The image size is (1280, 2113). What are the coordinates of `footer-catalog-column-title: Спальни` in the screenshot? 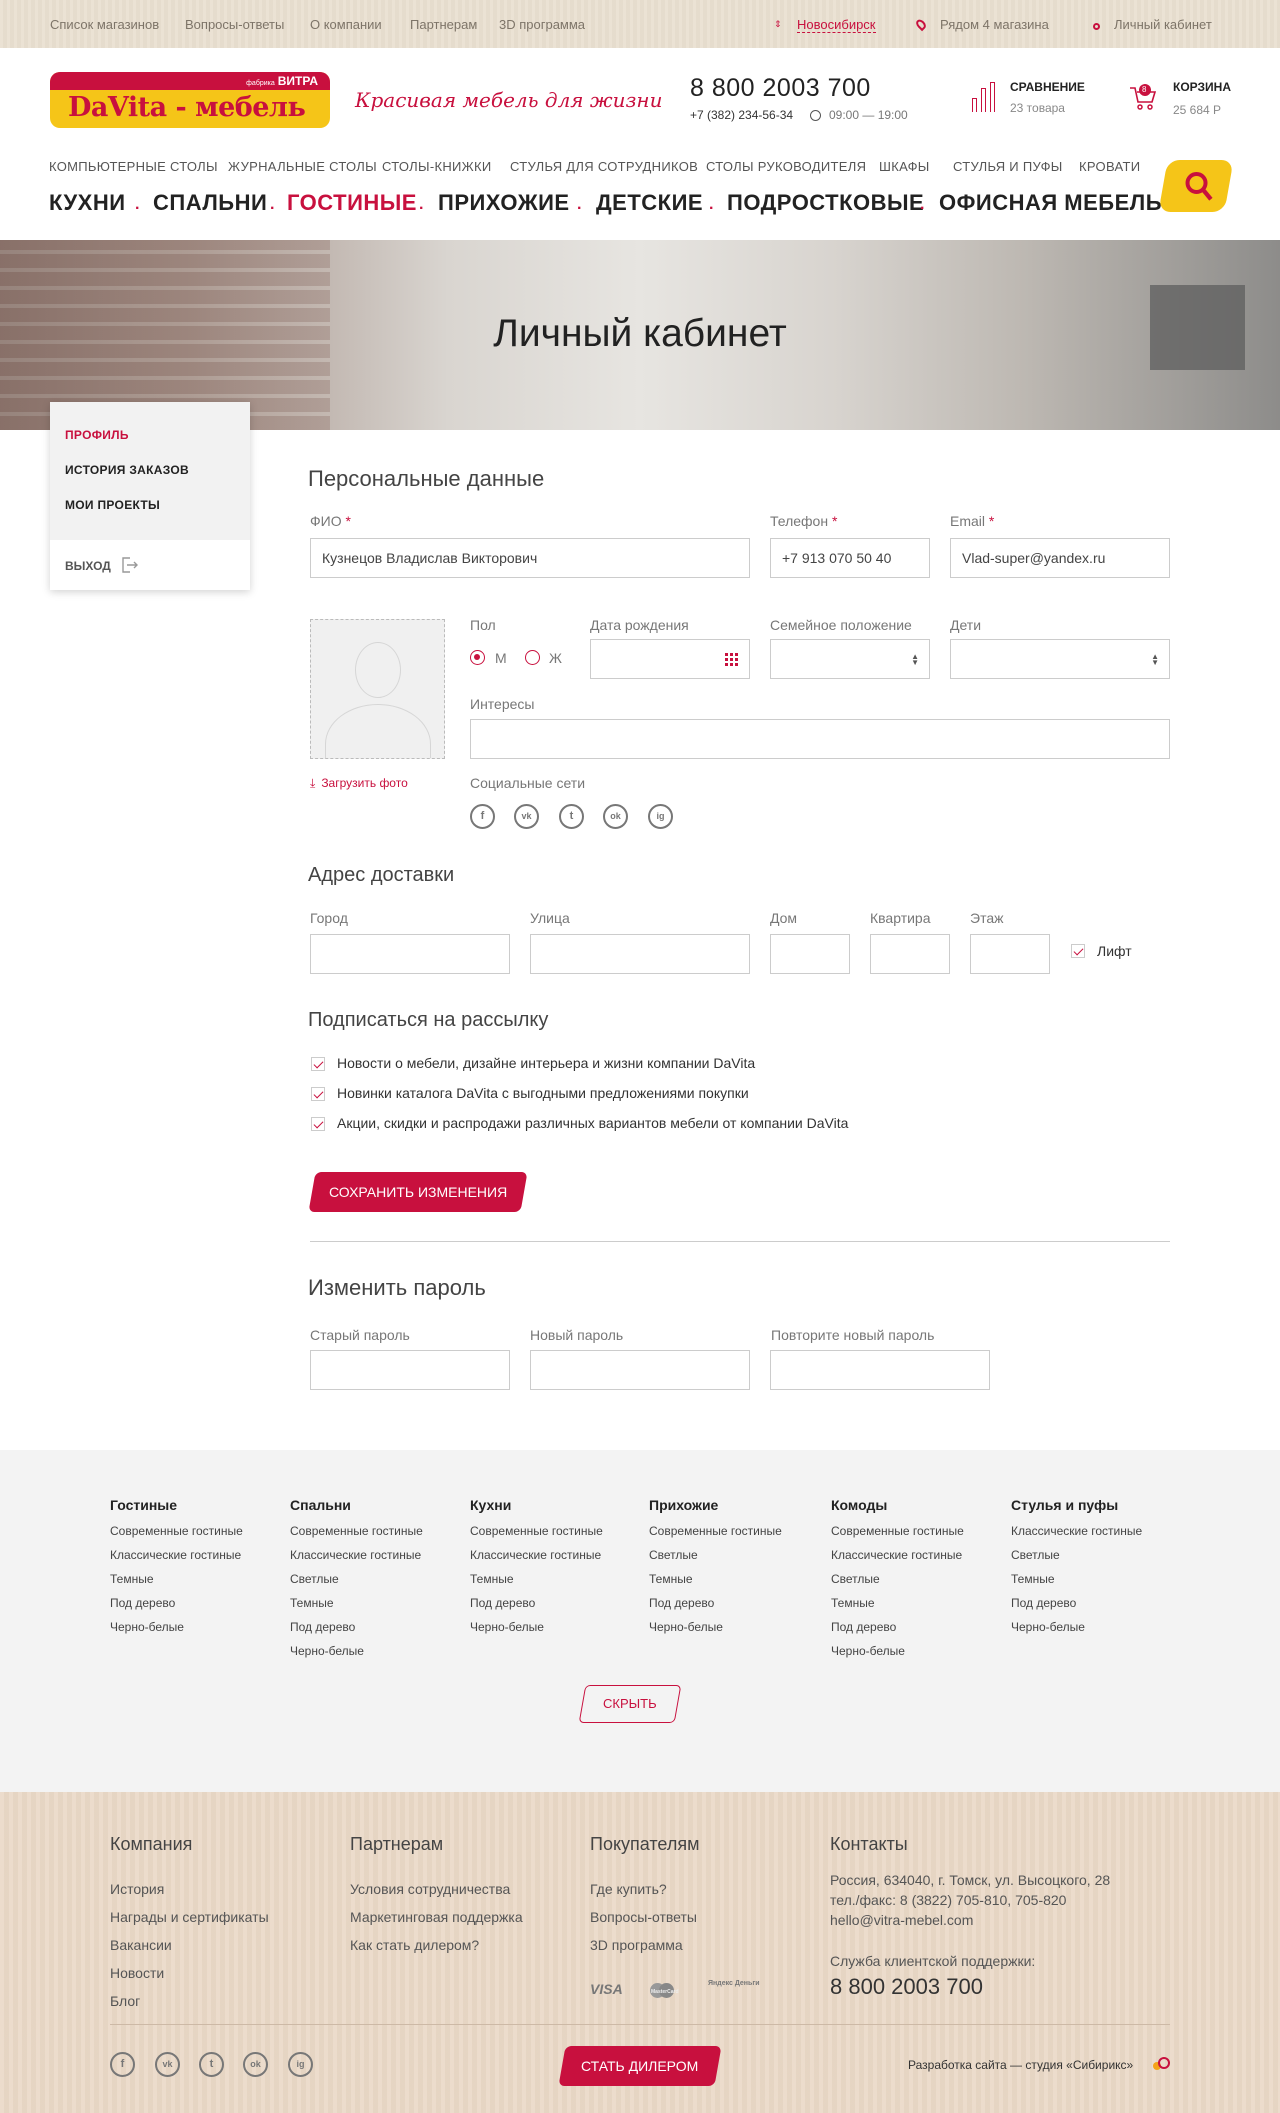 It's located at (320, 1505).